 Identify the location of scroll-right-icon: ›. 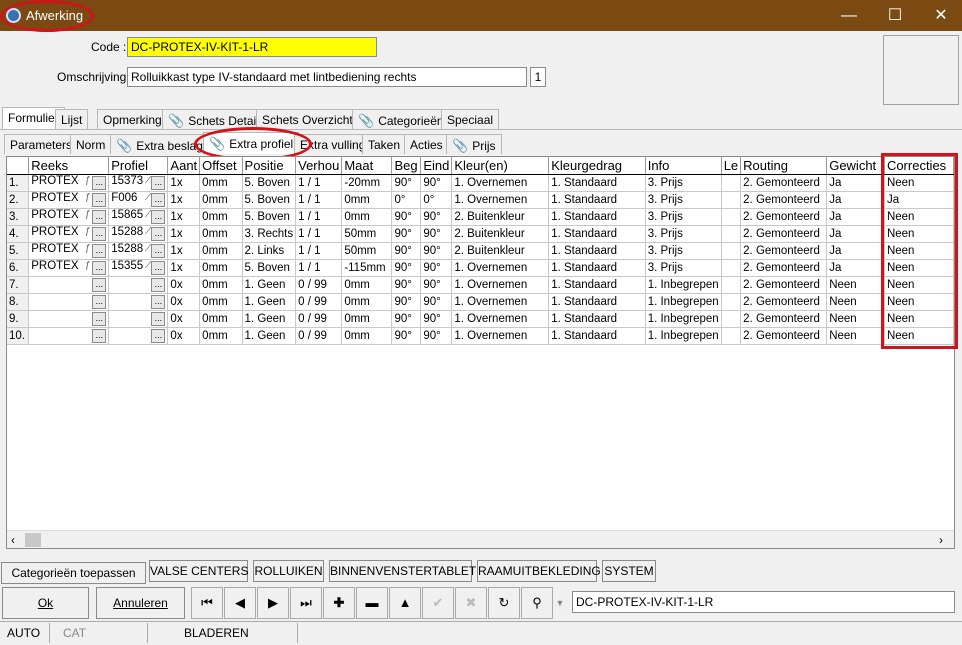
(941, 540).